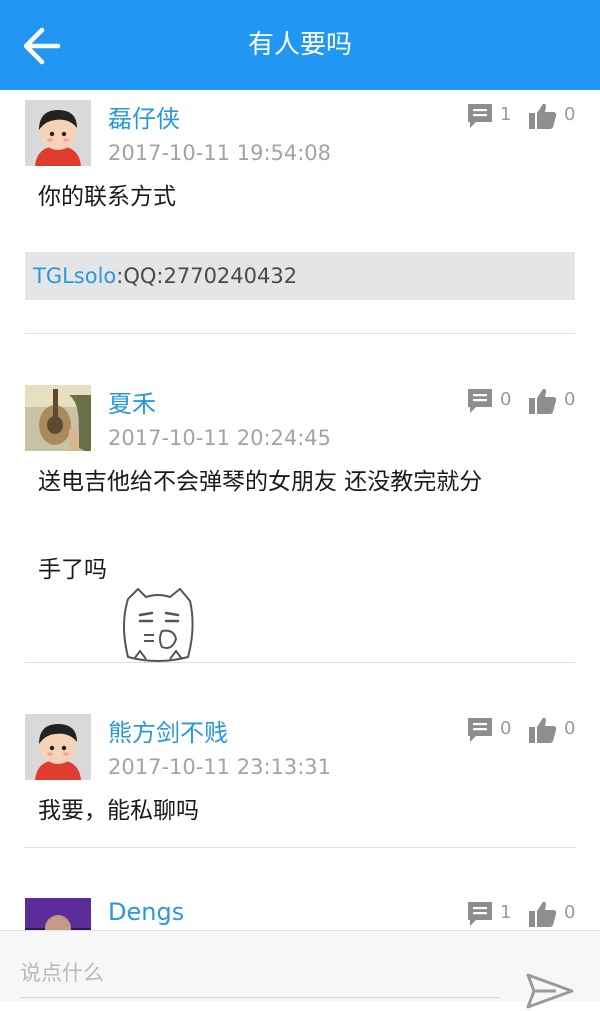 The height and width of the screenshot is (1011, 600). I want to click on send-icon, so click(550, 991).